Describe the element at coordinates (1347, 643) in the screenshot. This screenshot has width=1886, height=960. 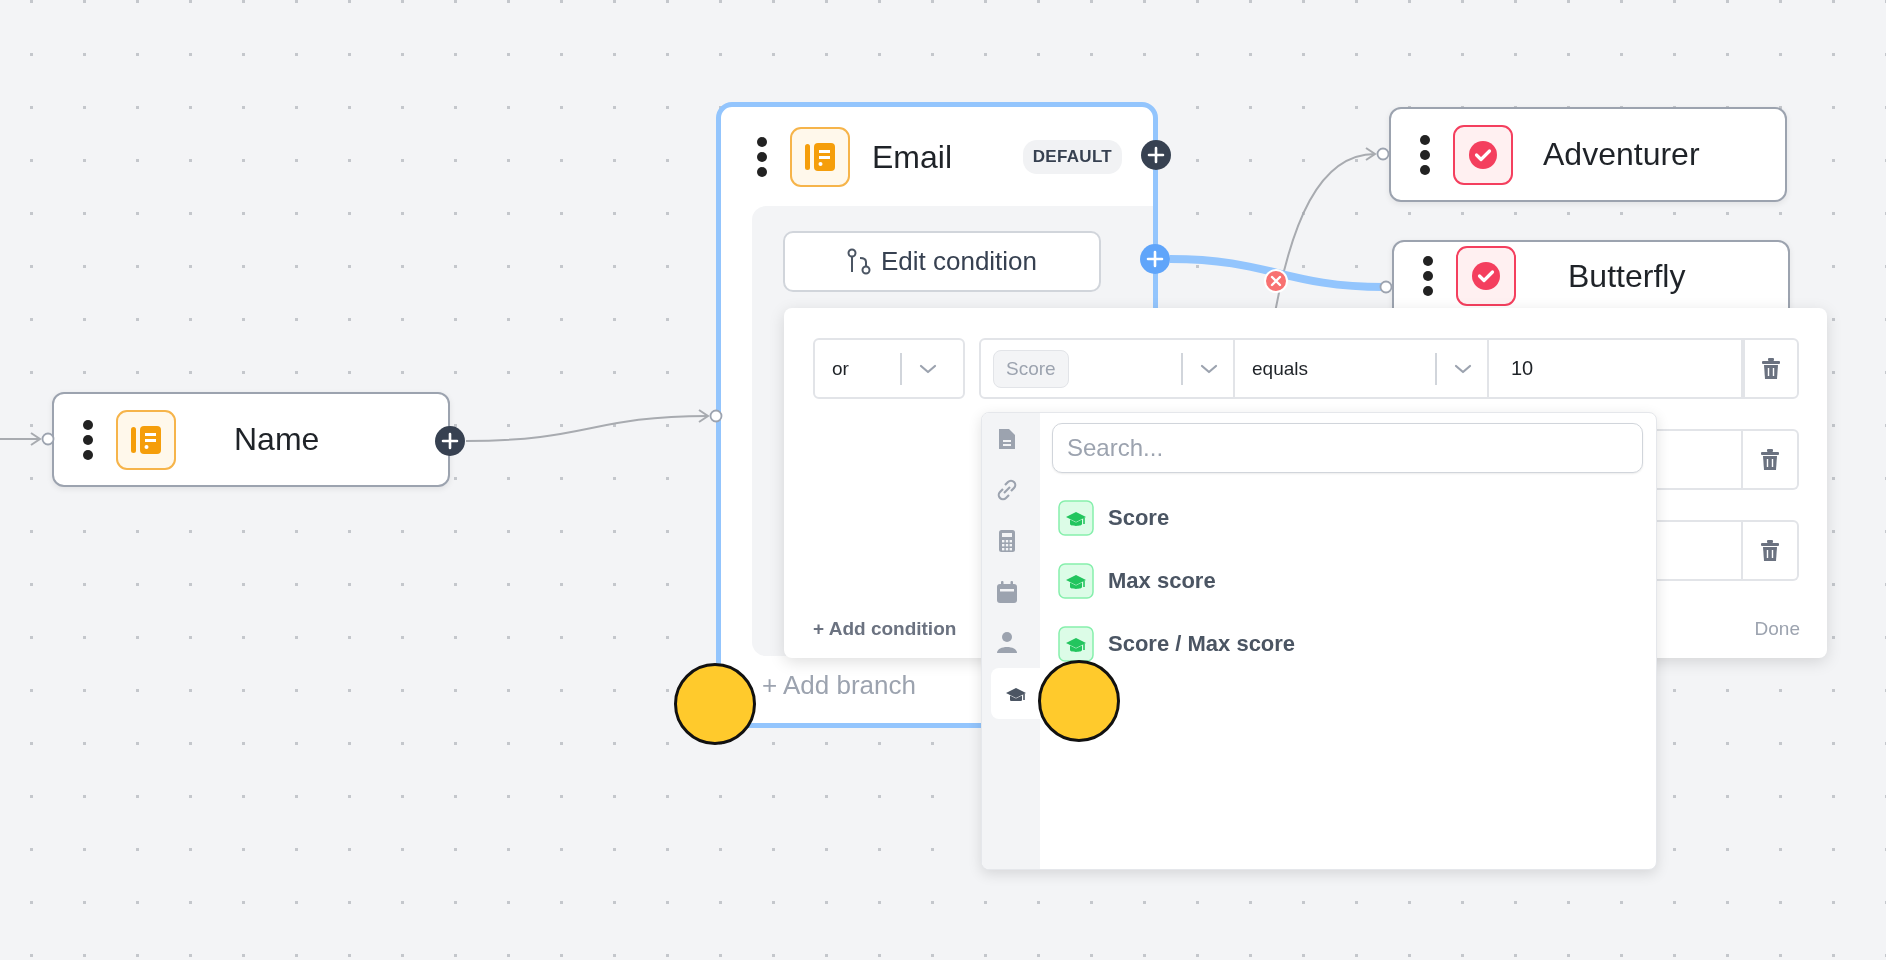
I see `variable-option: Score / Max score` at that location.